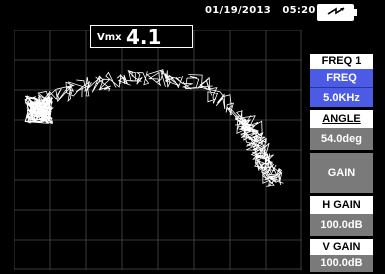 The width and height of the screenshot is (385, 274). I want to click on h-gain-button: H GAIN, so click(341, 205).